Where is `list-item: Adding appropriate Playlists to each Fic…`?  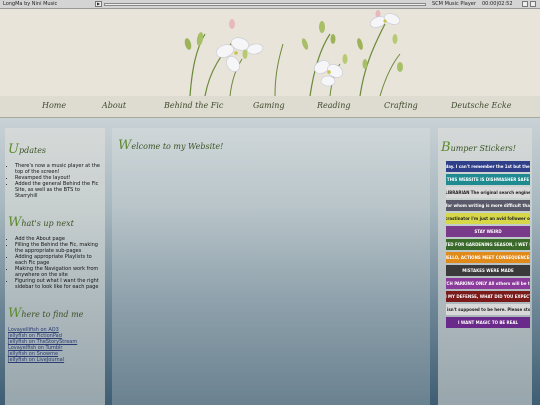
list-item: Adding appropriate Playlists to each Fic… is located at coordinates (59, 260).